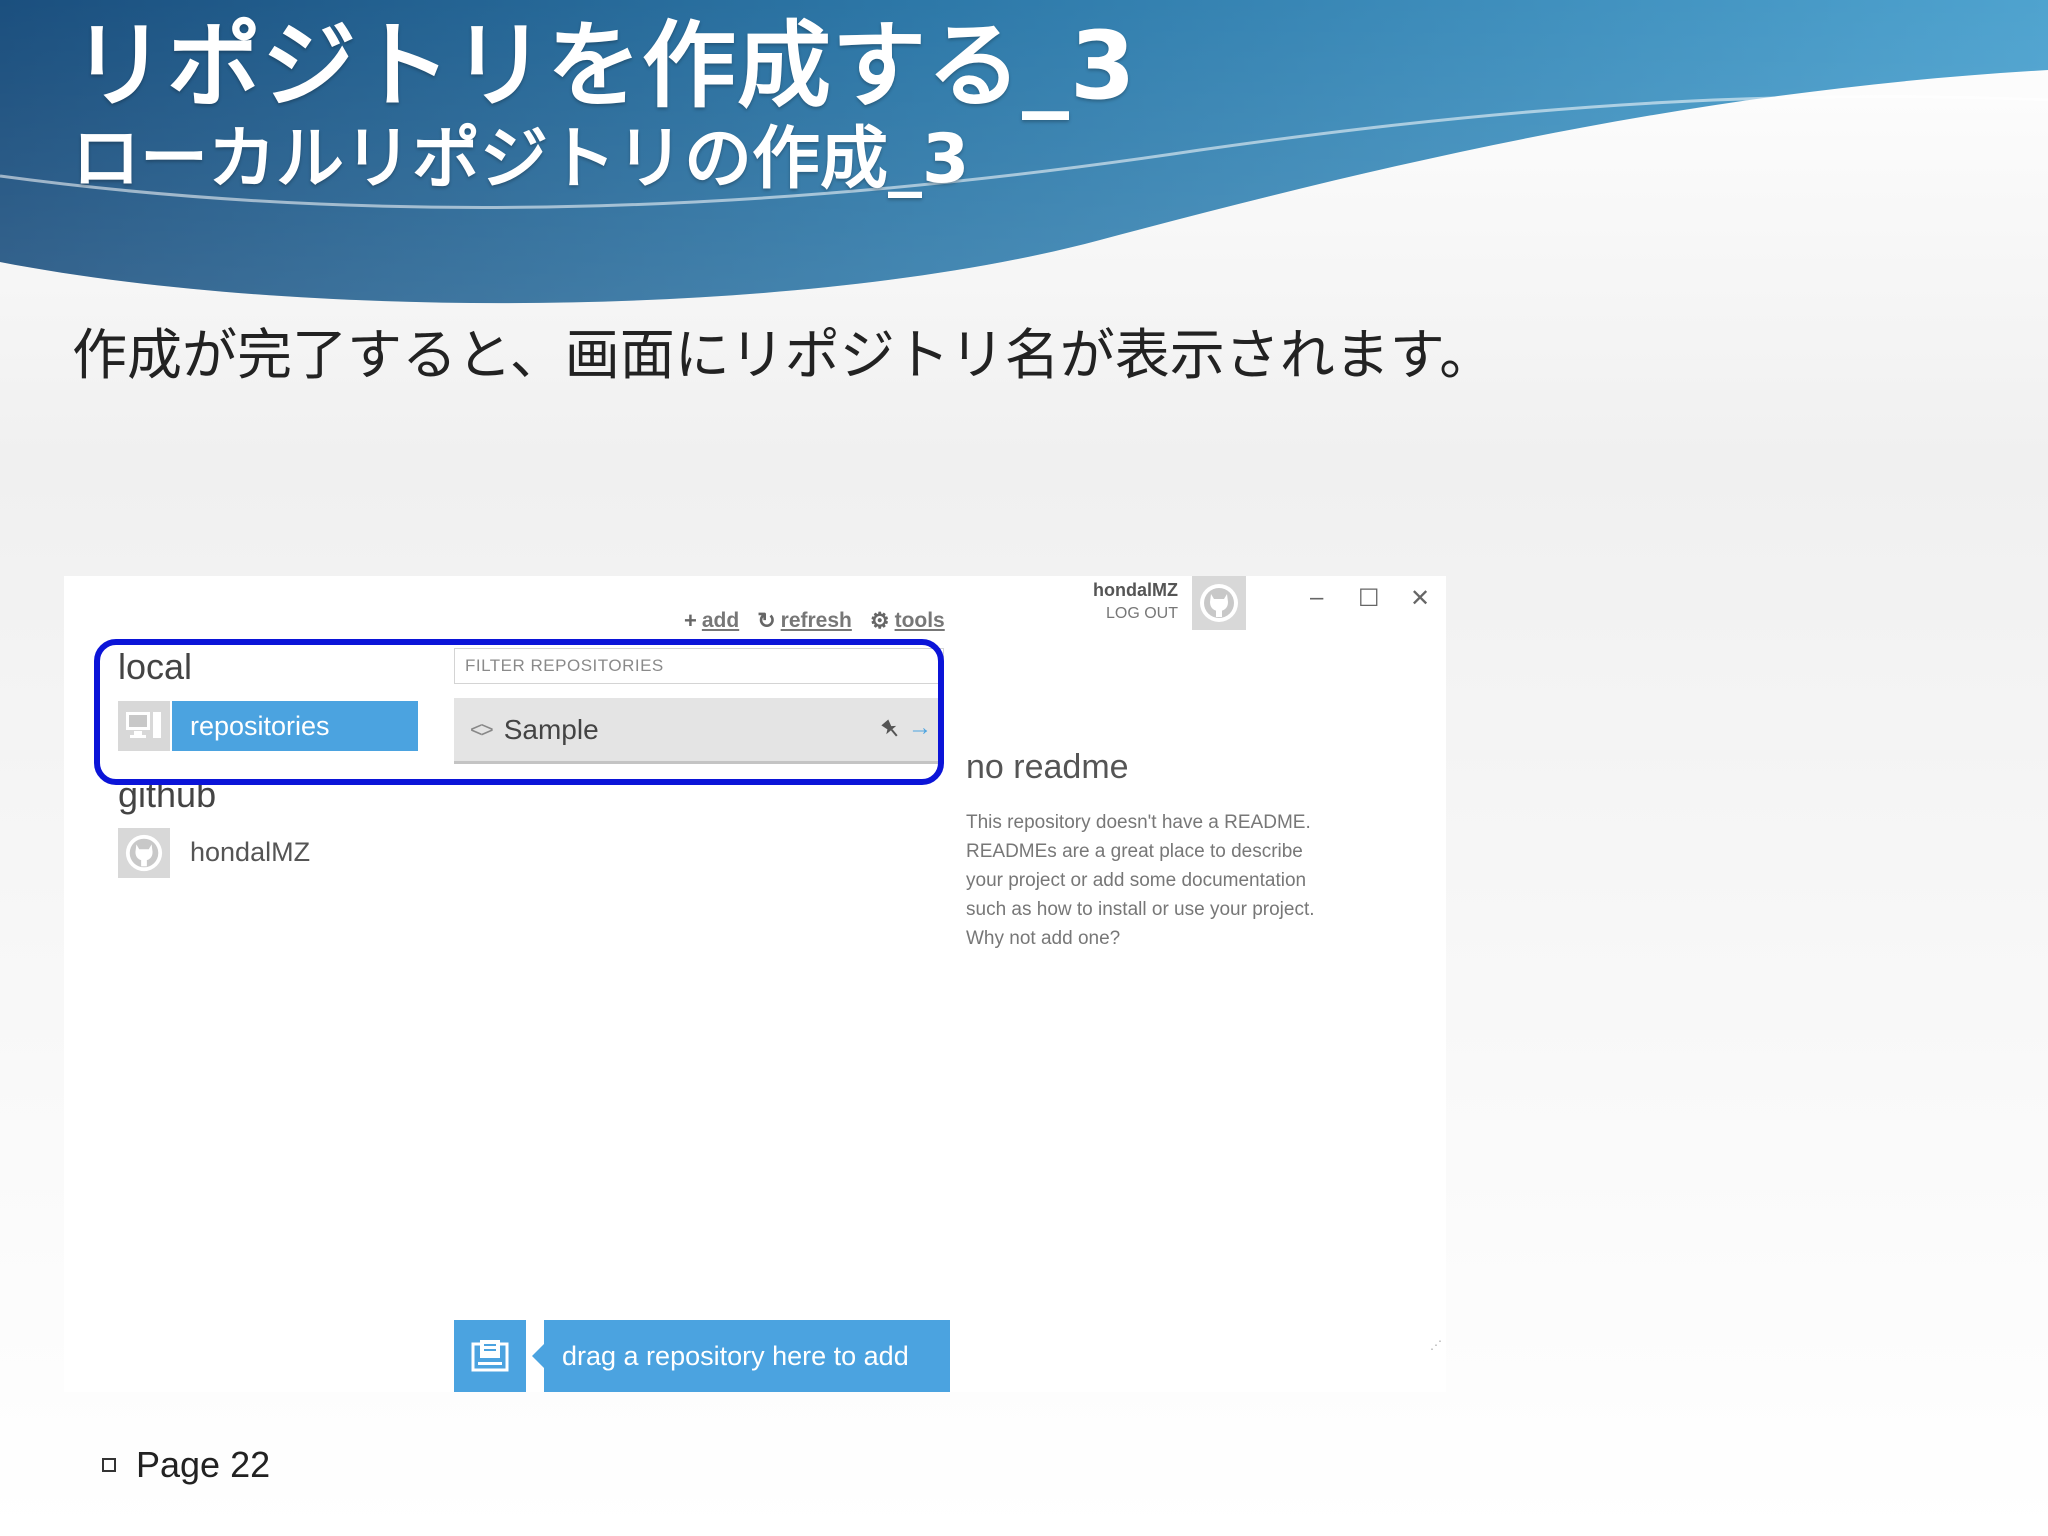 This screenshot has height=1536, width=2048. Describe the element at coordinates (144, 853) in the screenshot. I see `github-account-icon` at that location.